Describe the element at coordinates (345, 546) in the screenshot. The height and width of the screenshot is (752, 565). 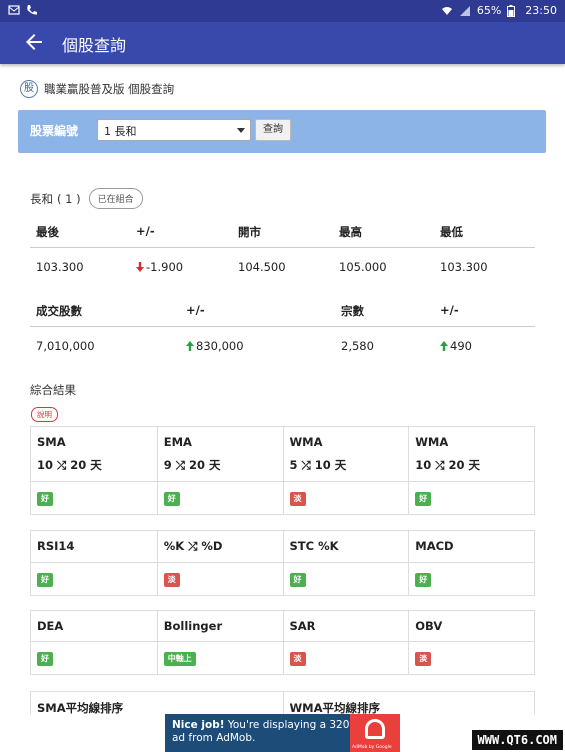
I see `indicator-name: STC %K` at that location.